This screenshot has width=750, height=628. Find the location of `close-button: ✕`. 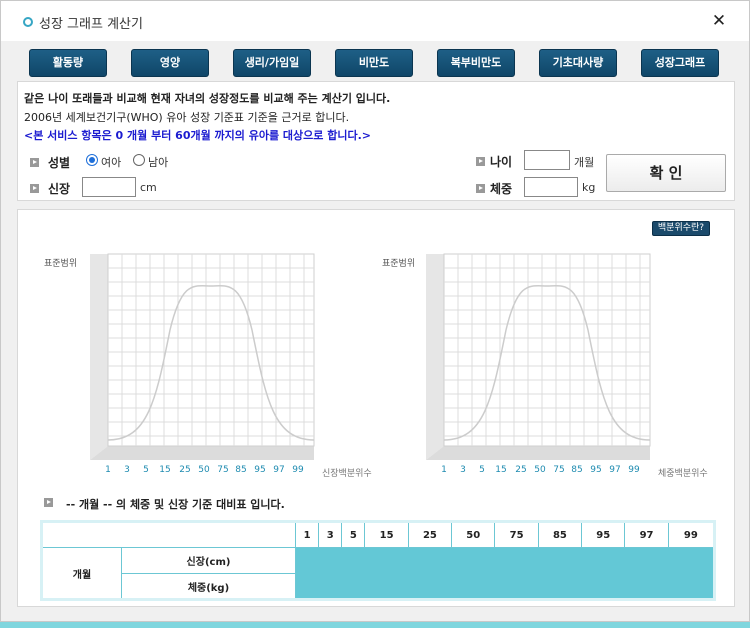

close-button: ✕ is located at coordinates (719, 21).